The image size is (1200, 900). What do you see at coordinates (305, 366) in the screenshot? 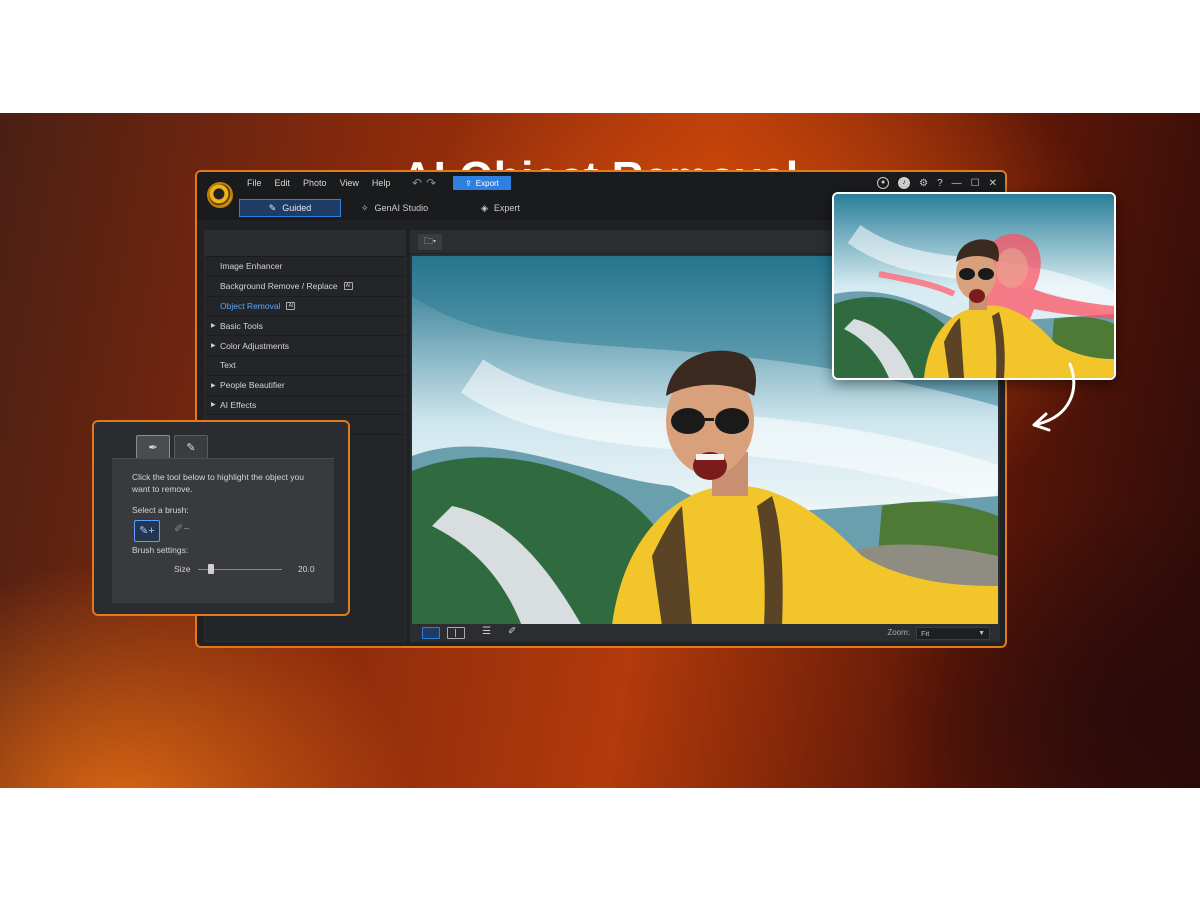
I see `tool-item-5: Text` at bounding box center [305, 366].